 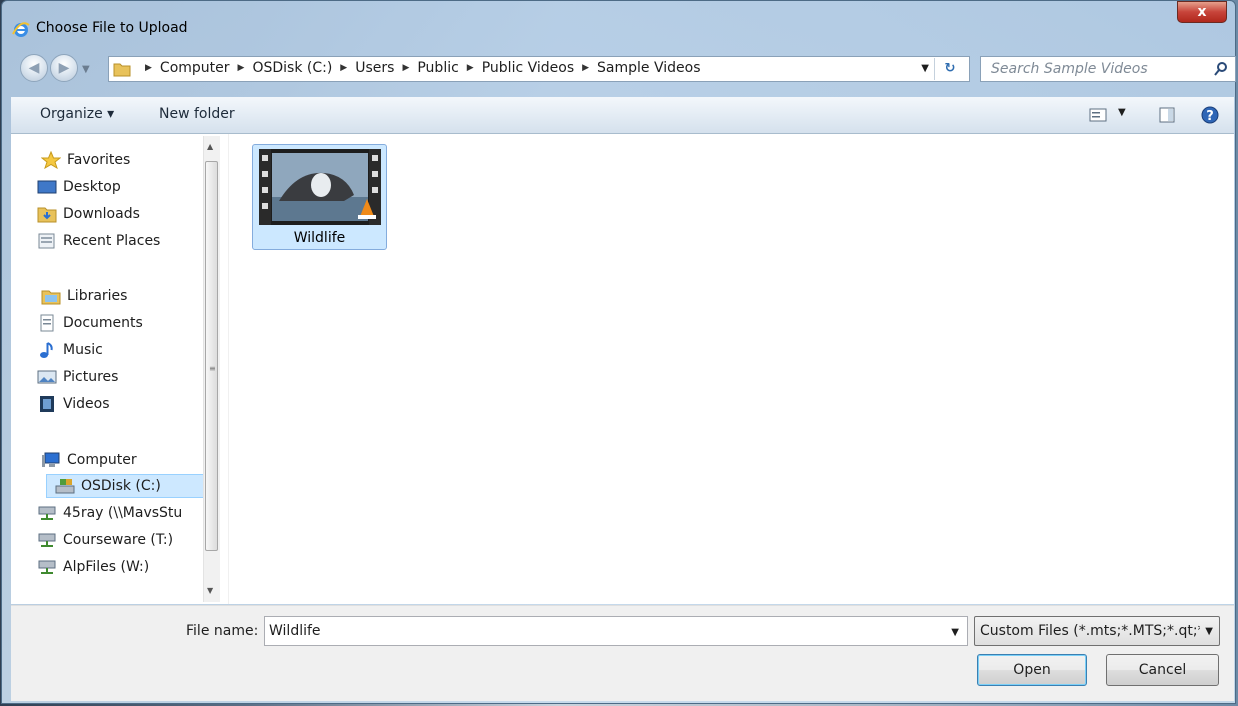 I want to click on search-placeholder: Search Sample Videos, so click(x=1069, y=69).